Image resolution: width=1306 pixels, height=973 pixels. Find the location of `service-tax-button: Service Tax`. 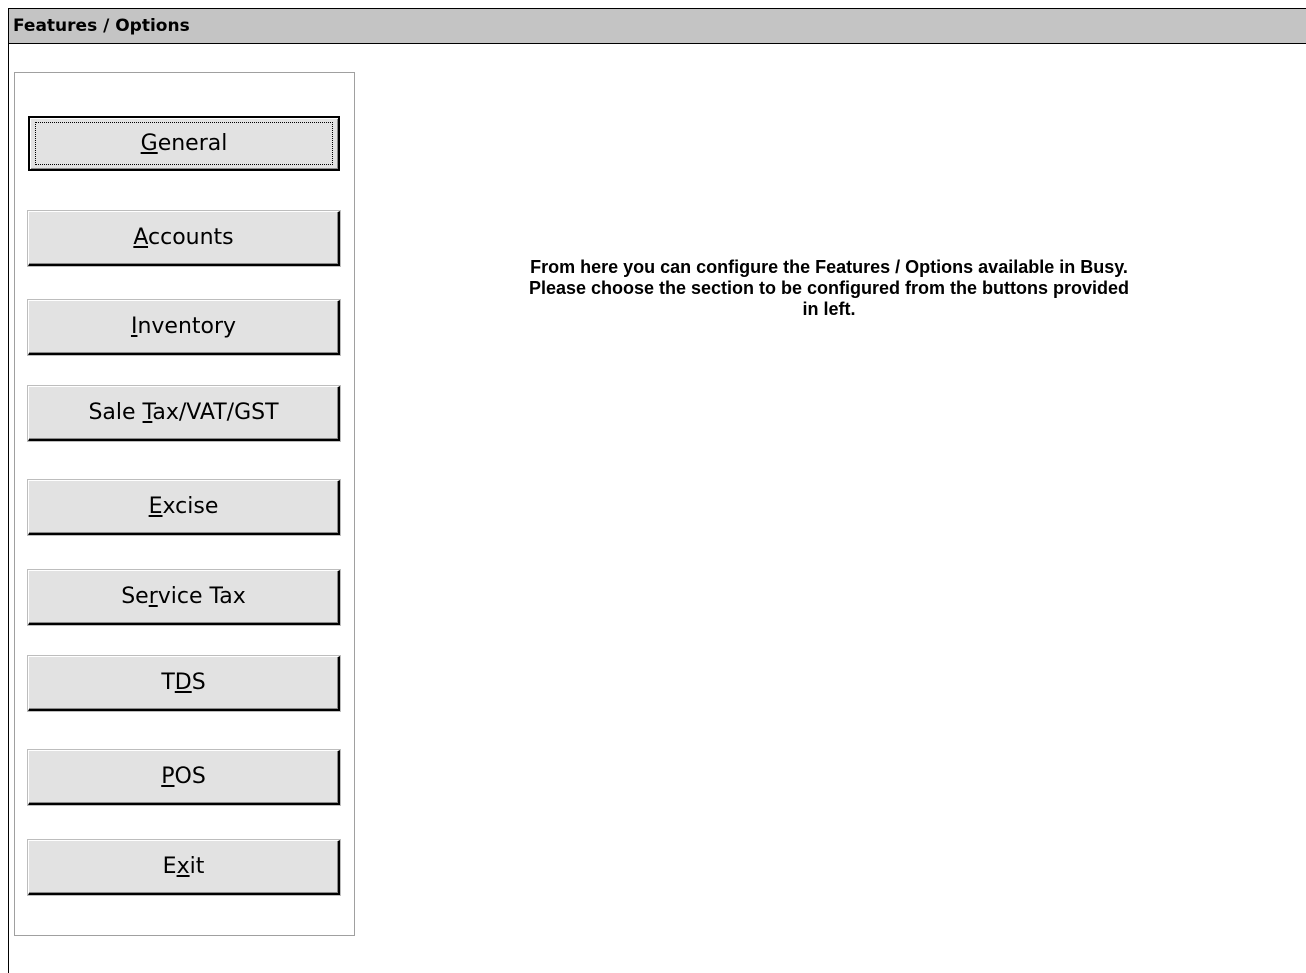

service-tax-button: Service Tax is located at coordinates (184, 597).